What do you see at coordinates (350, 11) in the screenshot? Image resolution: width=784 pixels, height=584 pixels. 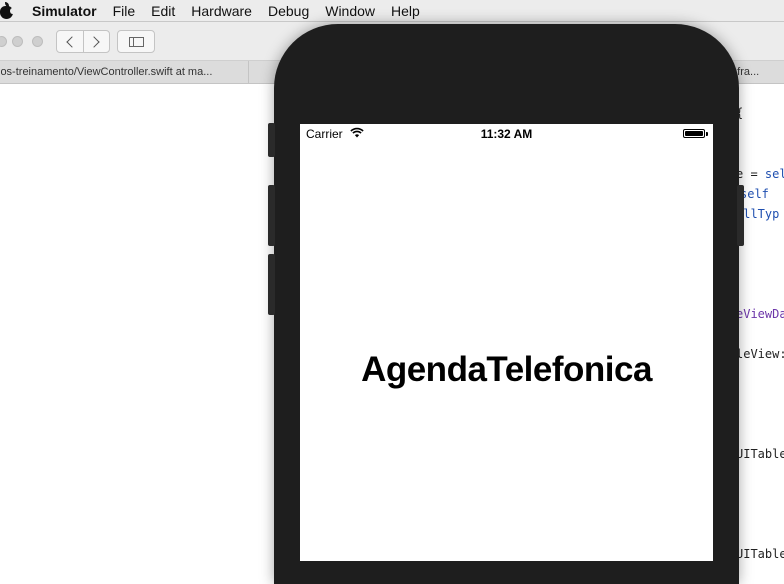 I see `menu-window: Window` at bounding box center [350, 11].